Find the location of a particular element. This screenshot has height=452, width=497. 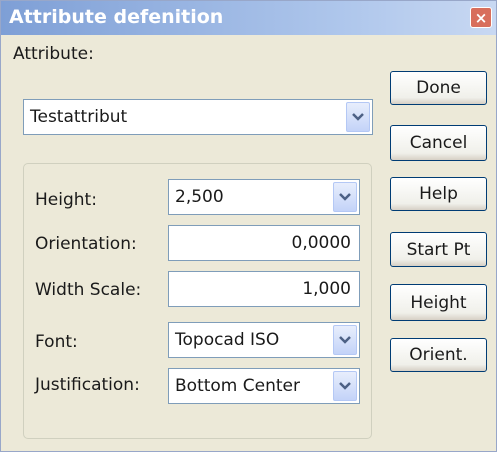

help-button: Help is located at coordinates (438, 194).